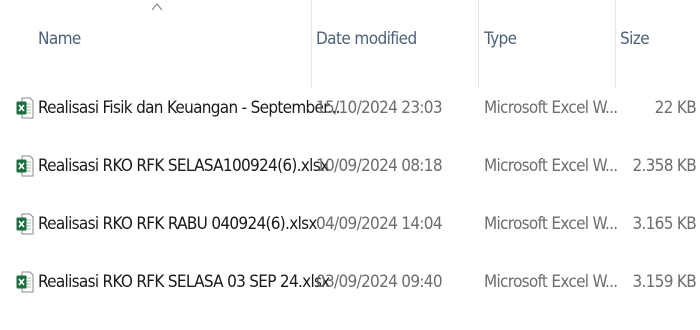 The height and width of the screenshot is (330, 700). Describe the element at coordinates (183, 166) in the screenshot. I see `file-name: Realisasi RKO RFK SELASA100924(6).xlsx` at that location.